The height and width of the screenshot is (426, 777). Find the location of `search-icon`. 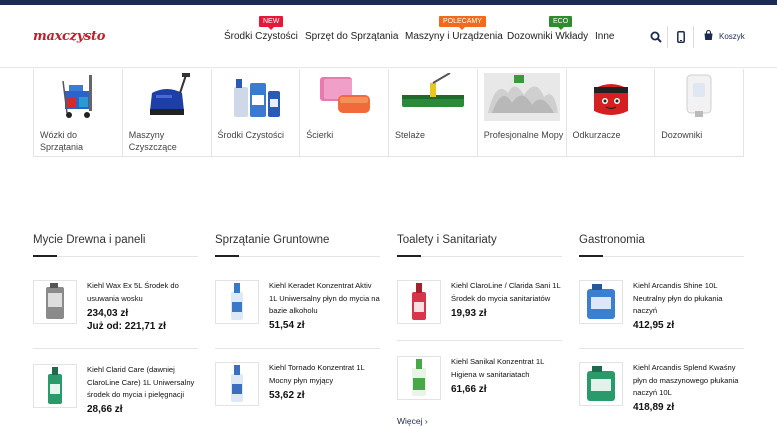

search-icon is located at coordinates (656, 39).